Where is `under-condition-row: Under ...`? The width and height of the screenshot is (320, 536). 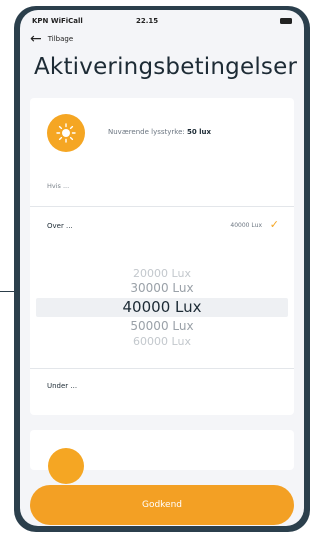
under-condition-row: Under ... is located at coordinates (62, 386).